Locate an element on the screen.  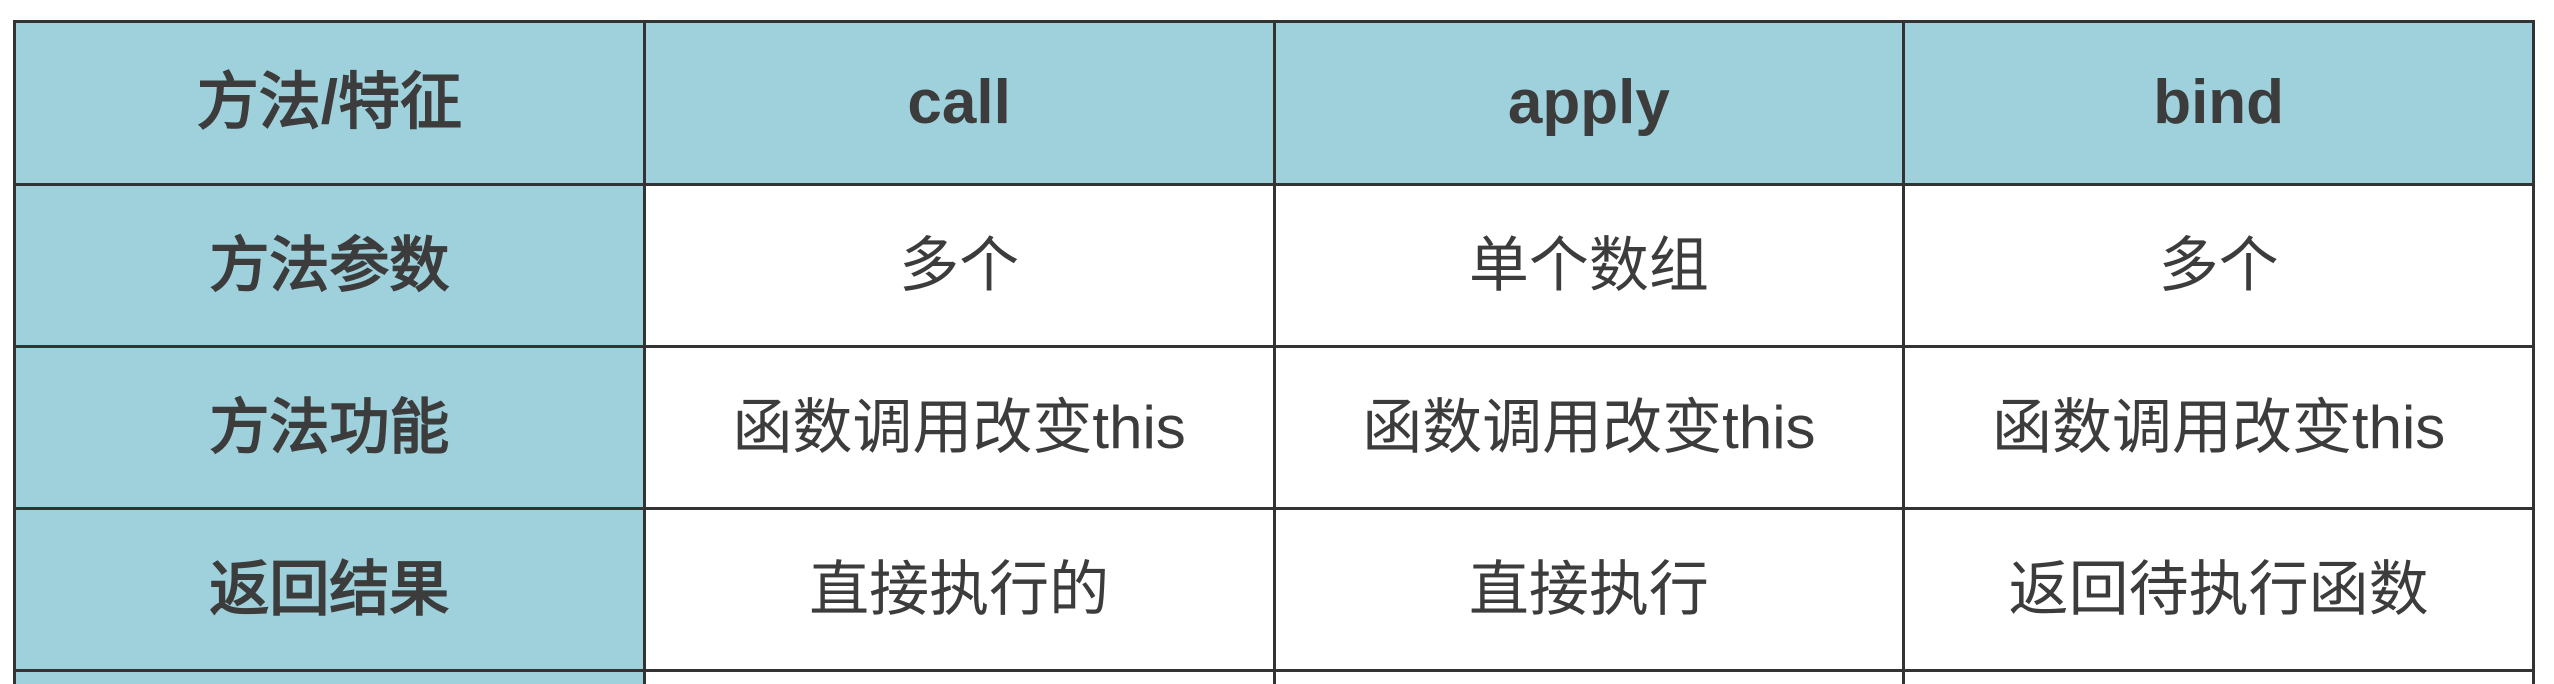
table-cell: 返回待执行函数 is located at coordinates (2218, 589).